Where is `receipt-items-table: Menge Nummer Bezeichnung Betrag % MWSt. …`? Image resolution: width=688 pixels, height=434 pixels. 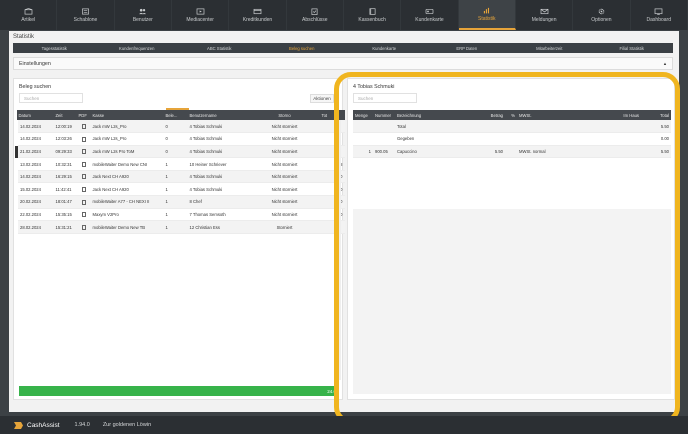 receipt-items-table: Menge Nummer Bezeichnung Betrag % MWSt. … is located at coordinates (512, 134).